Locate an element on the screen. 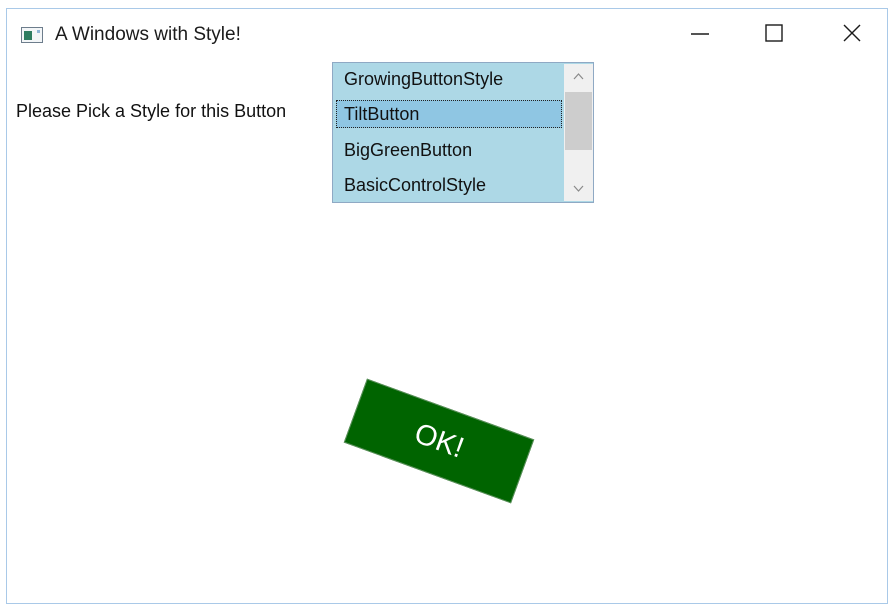 The image size is (890, 606). minimize-icon is located at coordinates (700, 34).